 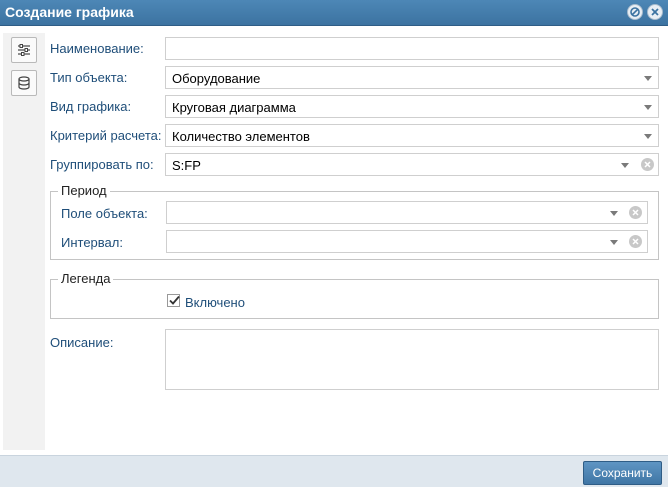 What do you see at coordinates (86, 278) in the screenshot?
I see `legend-title: Легенда` at bounding box center [86, 278].